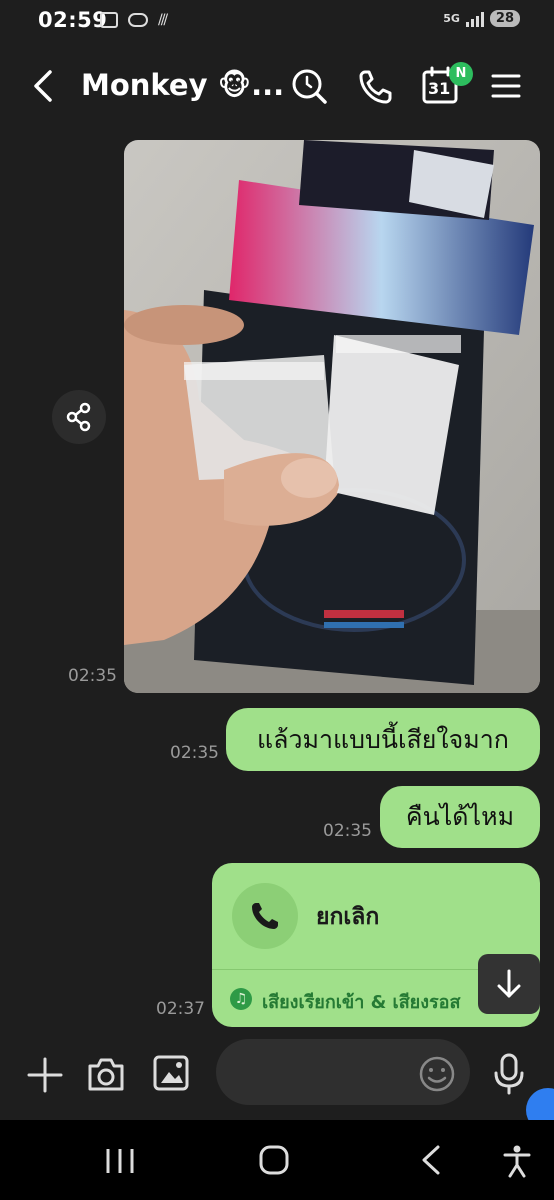 The width and height of the screenshot is (554, 1200). What do you see at coordinates (109, 20) in the screenshot?
I see `screenshot-icon` at bounding box center [109, 20].